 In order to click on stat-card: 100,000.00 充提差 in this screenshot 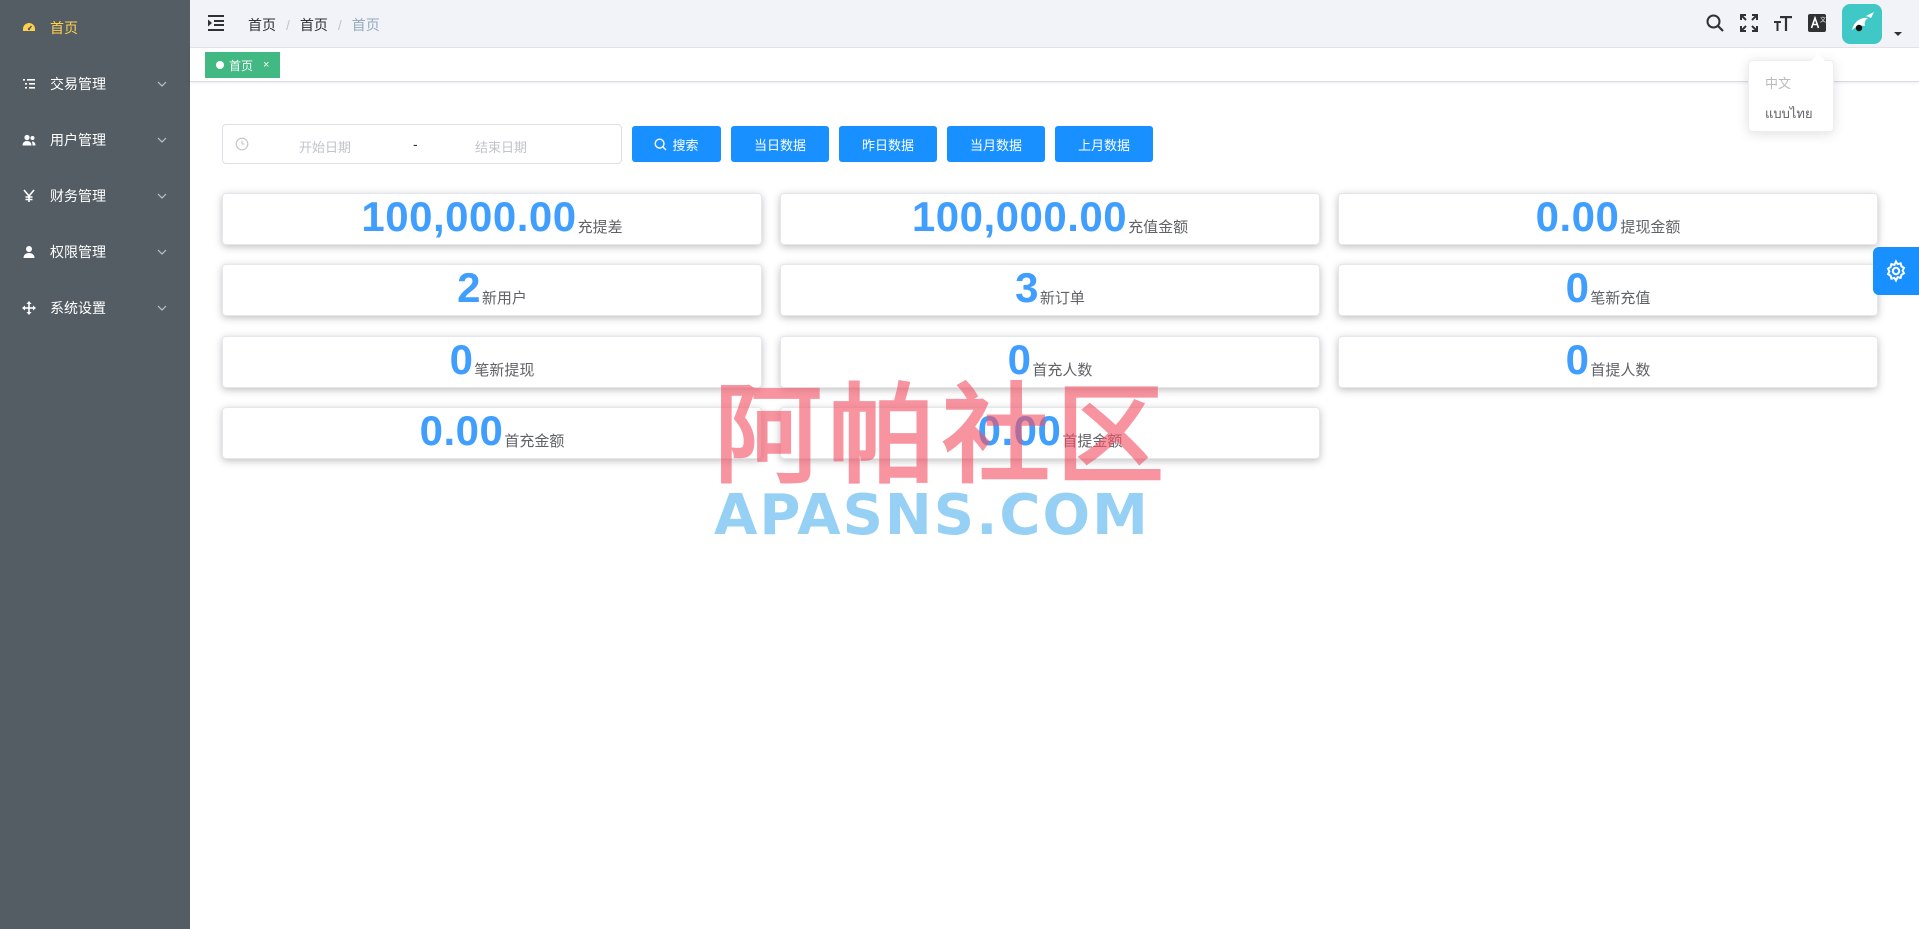, I will do `click(492, 219)`.